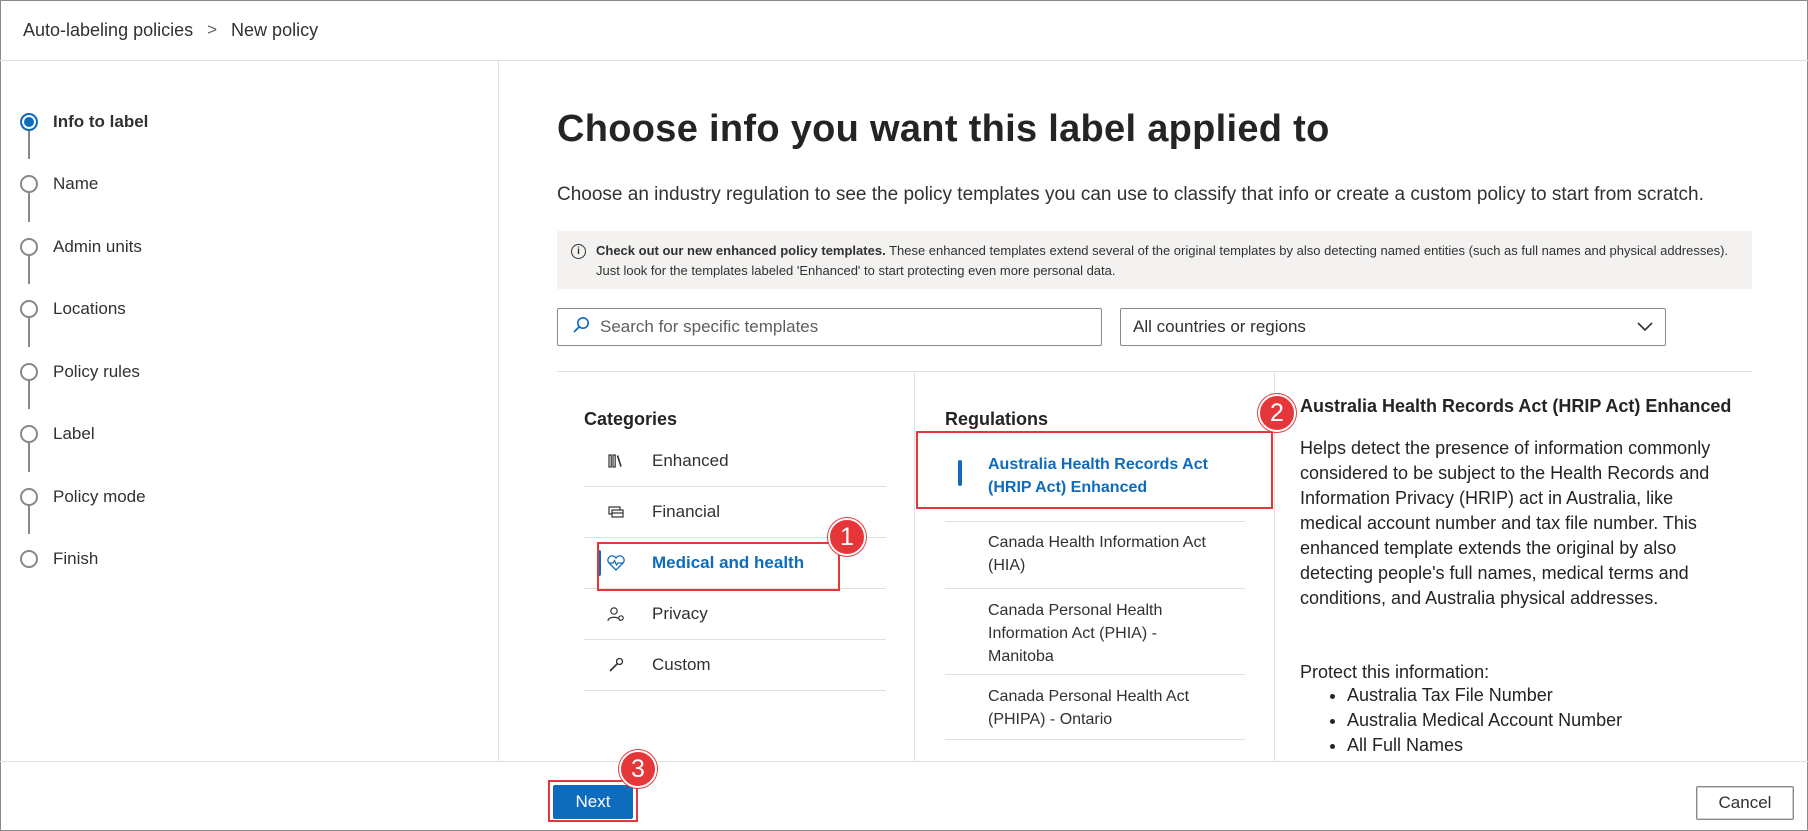  I want to click on category-custom: Custom, so click(735, 665).